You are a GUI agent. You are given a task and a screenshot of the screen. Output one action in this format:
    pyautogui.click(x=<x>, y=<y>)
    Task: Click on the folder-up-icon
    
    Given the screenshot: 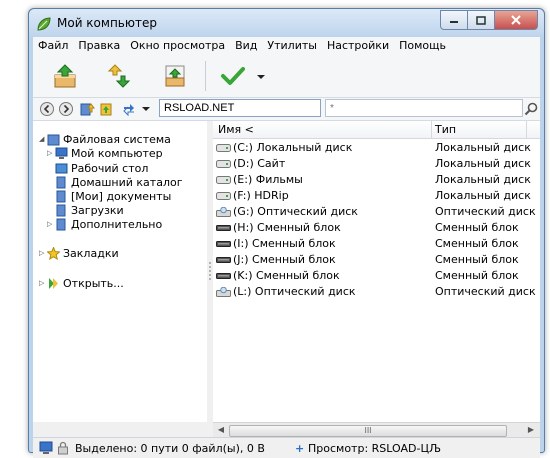 What is the action you would take?
    pyautogui.click(x=87, y=109)
    